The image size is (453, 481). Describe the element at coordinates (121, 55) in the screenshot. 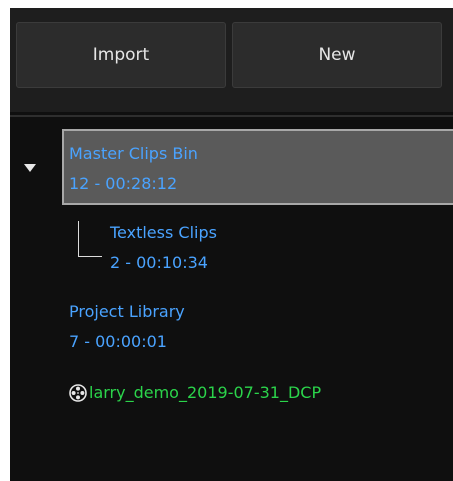

I see `import-button: Import` at that location.